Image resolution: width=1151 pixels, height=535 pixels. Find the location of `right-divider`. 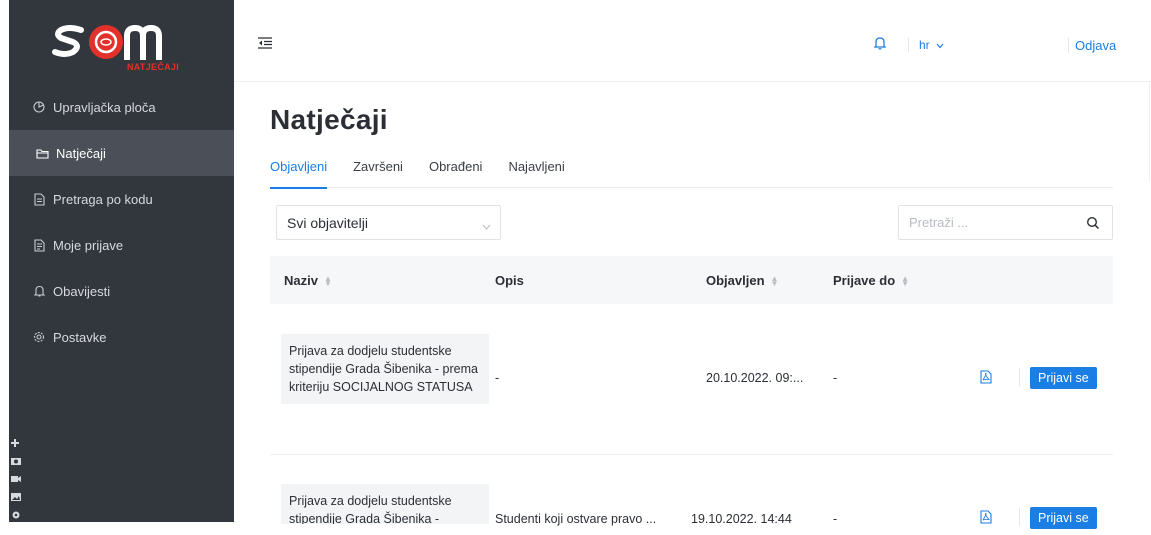

right-divider is located at coordinates (1149, 132).